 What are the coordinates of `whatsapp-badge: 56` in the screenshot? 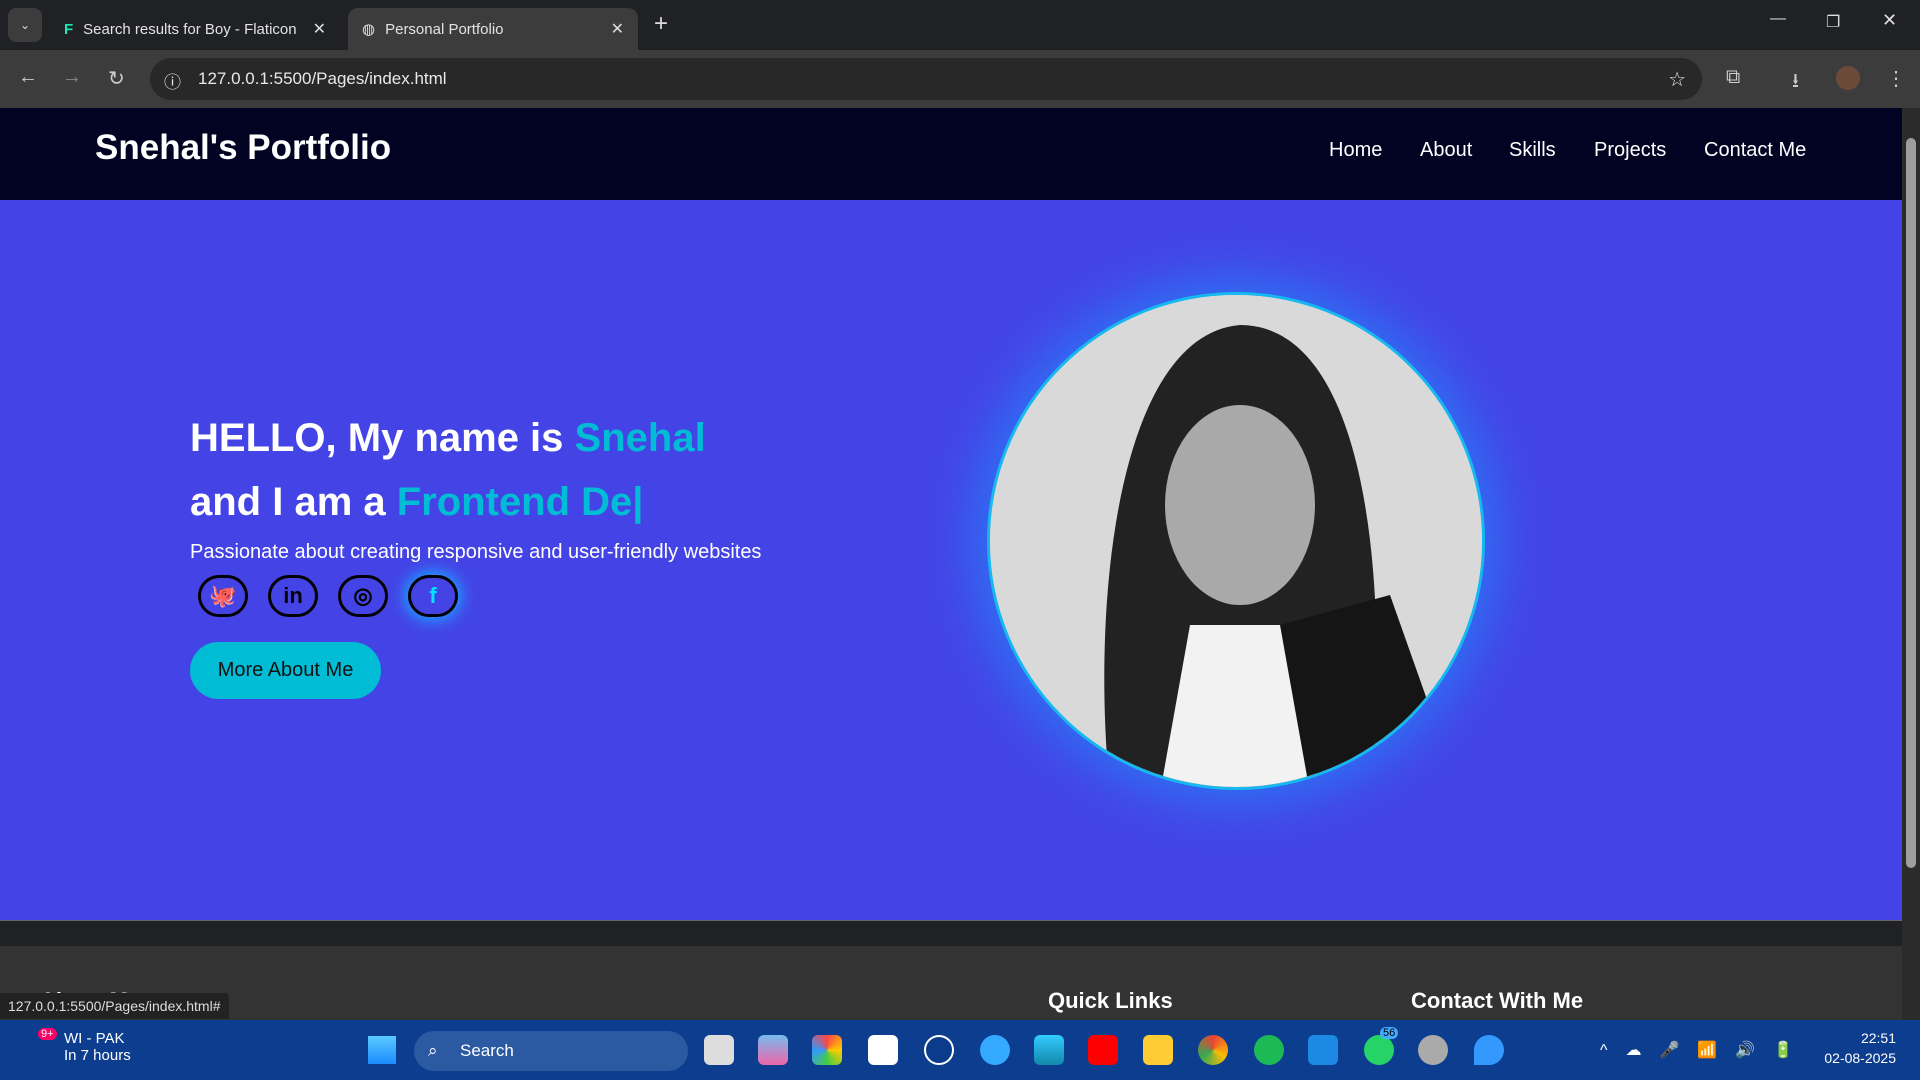 It's located at (1389, 1033).